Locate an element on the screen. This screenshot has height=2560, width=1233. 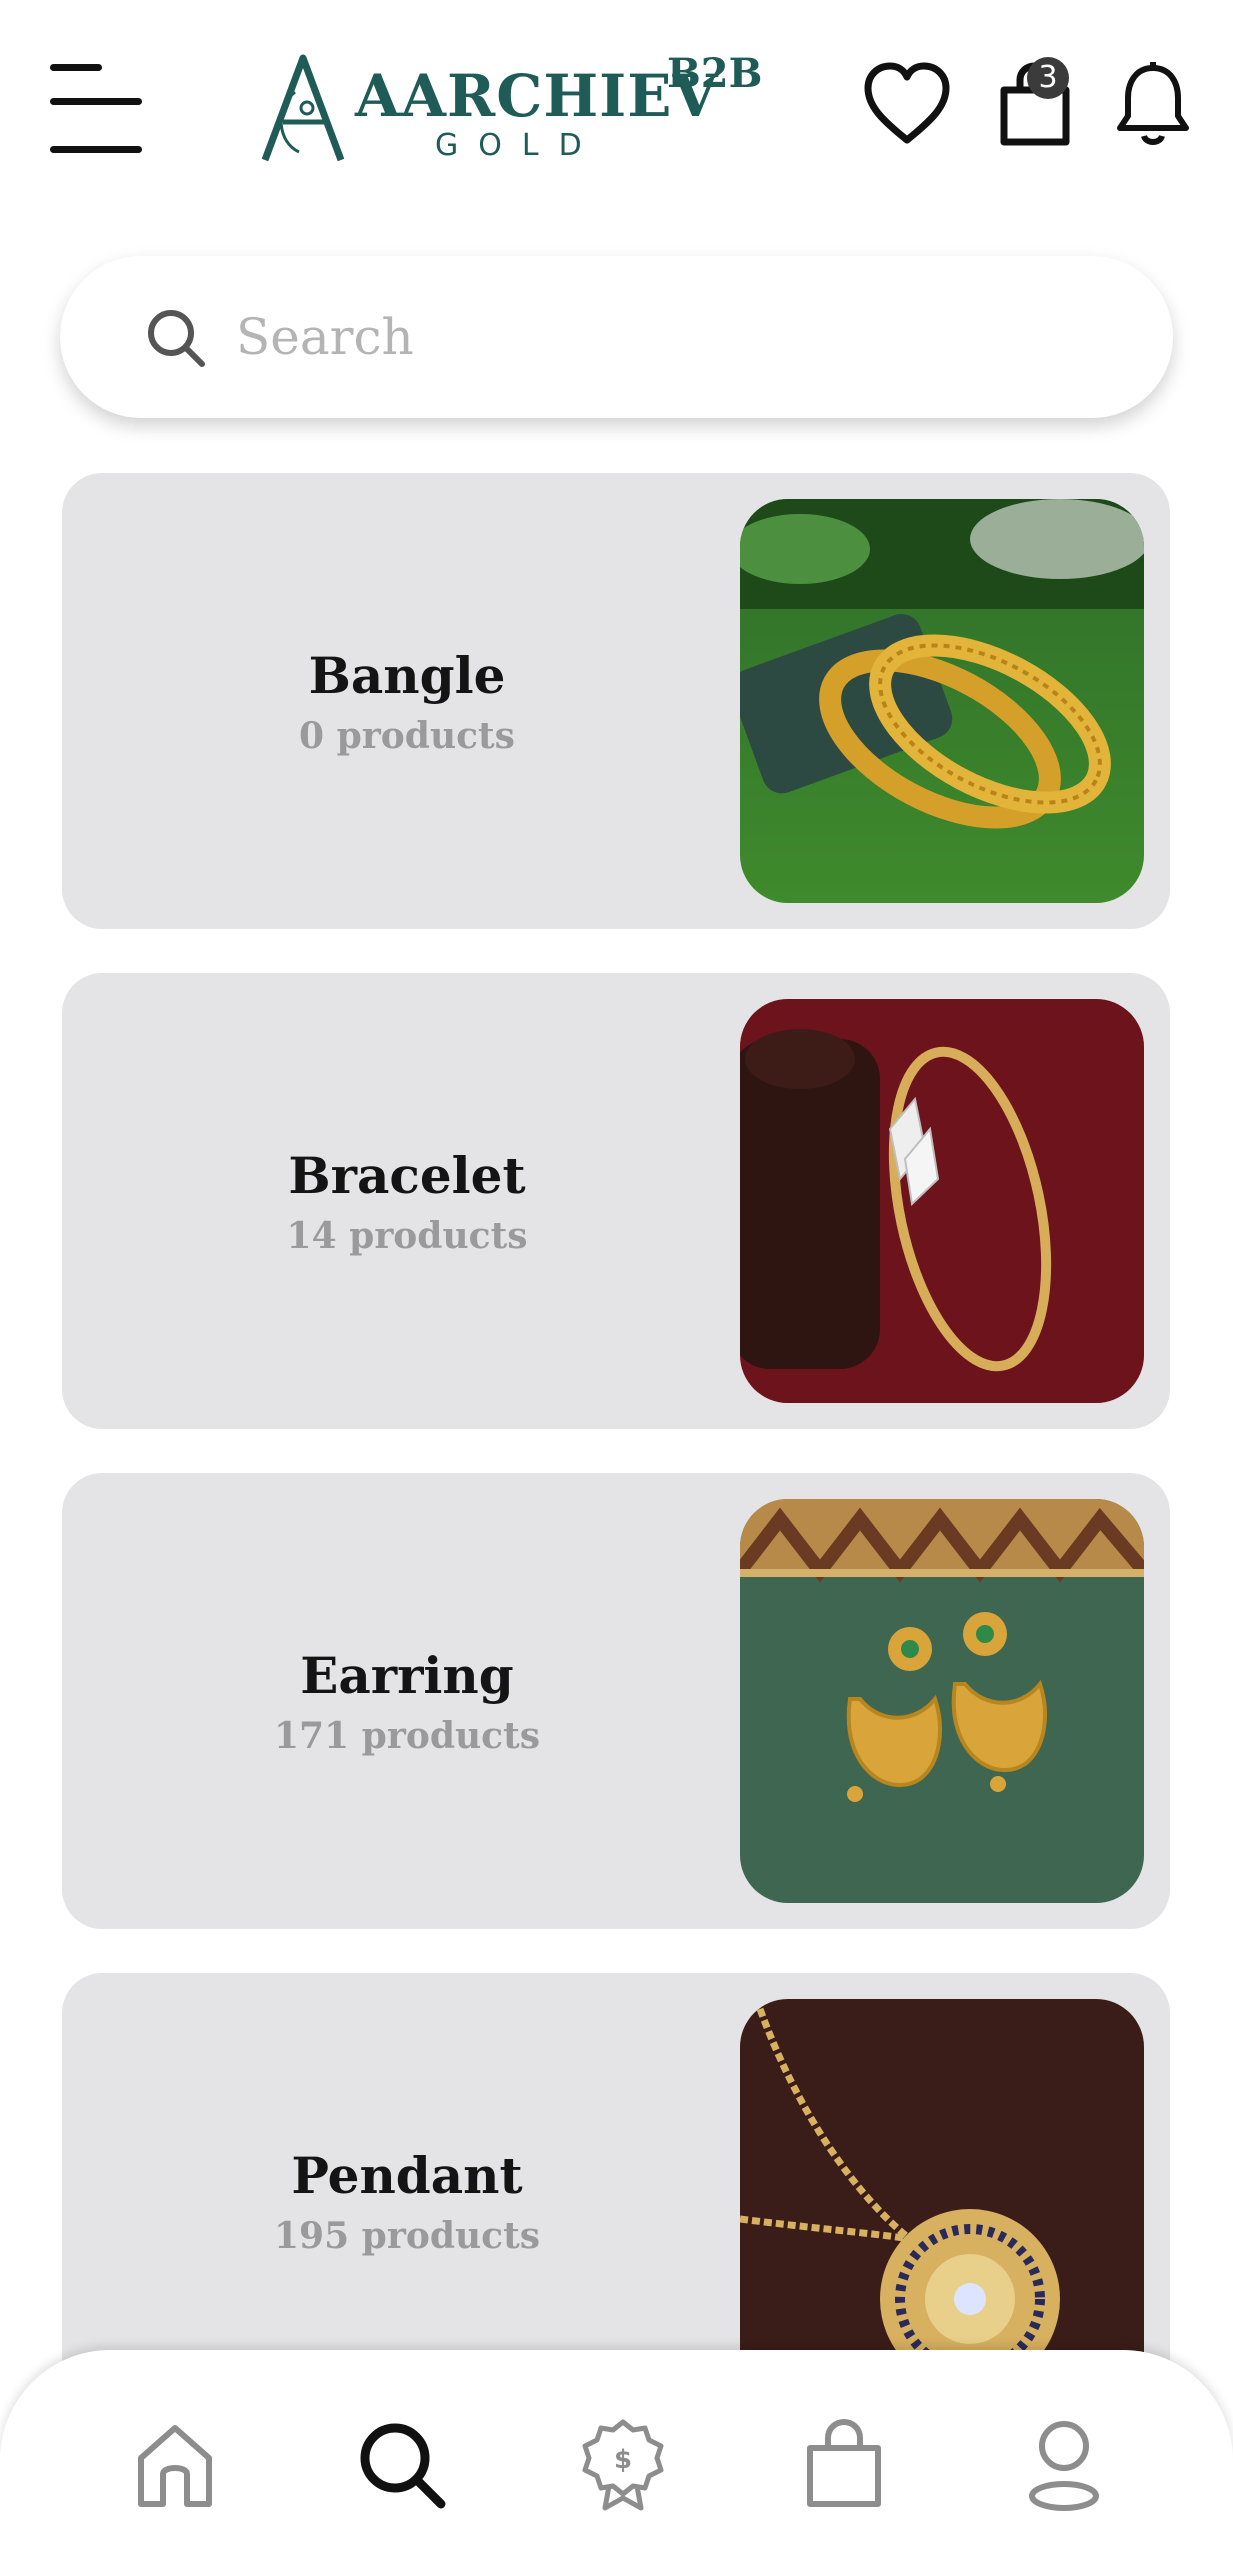
category-info: Earring 171 products is located at coordinates (407, 1701).